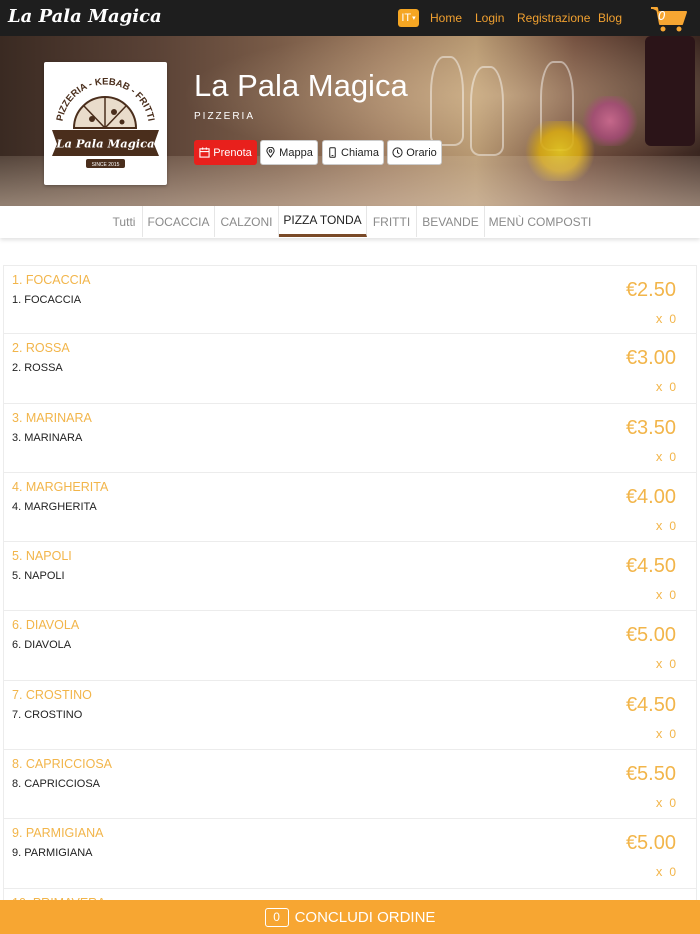  Describe the element at coordinates (46, 625) in the screenshot. I see `item-title: 6. DIAVOLA` at that location.